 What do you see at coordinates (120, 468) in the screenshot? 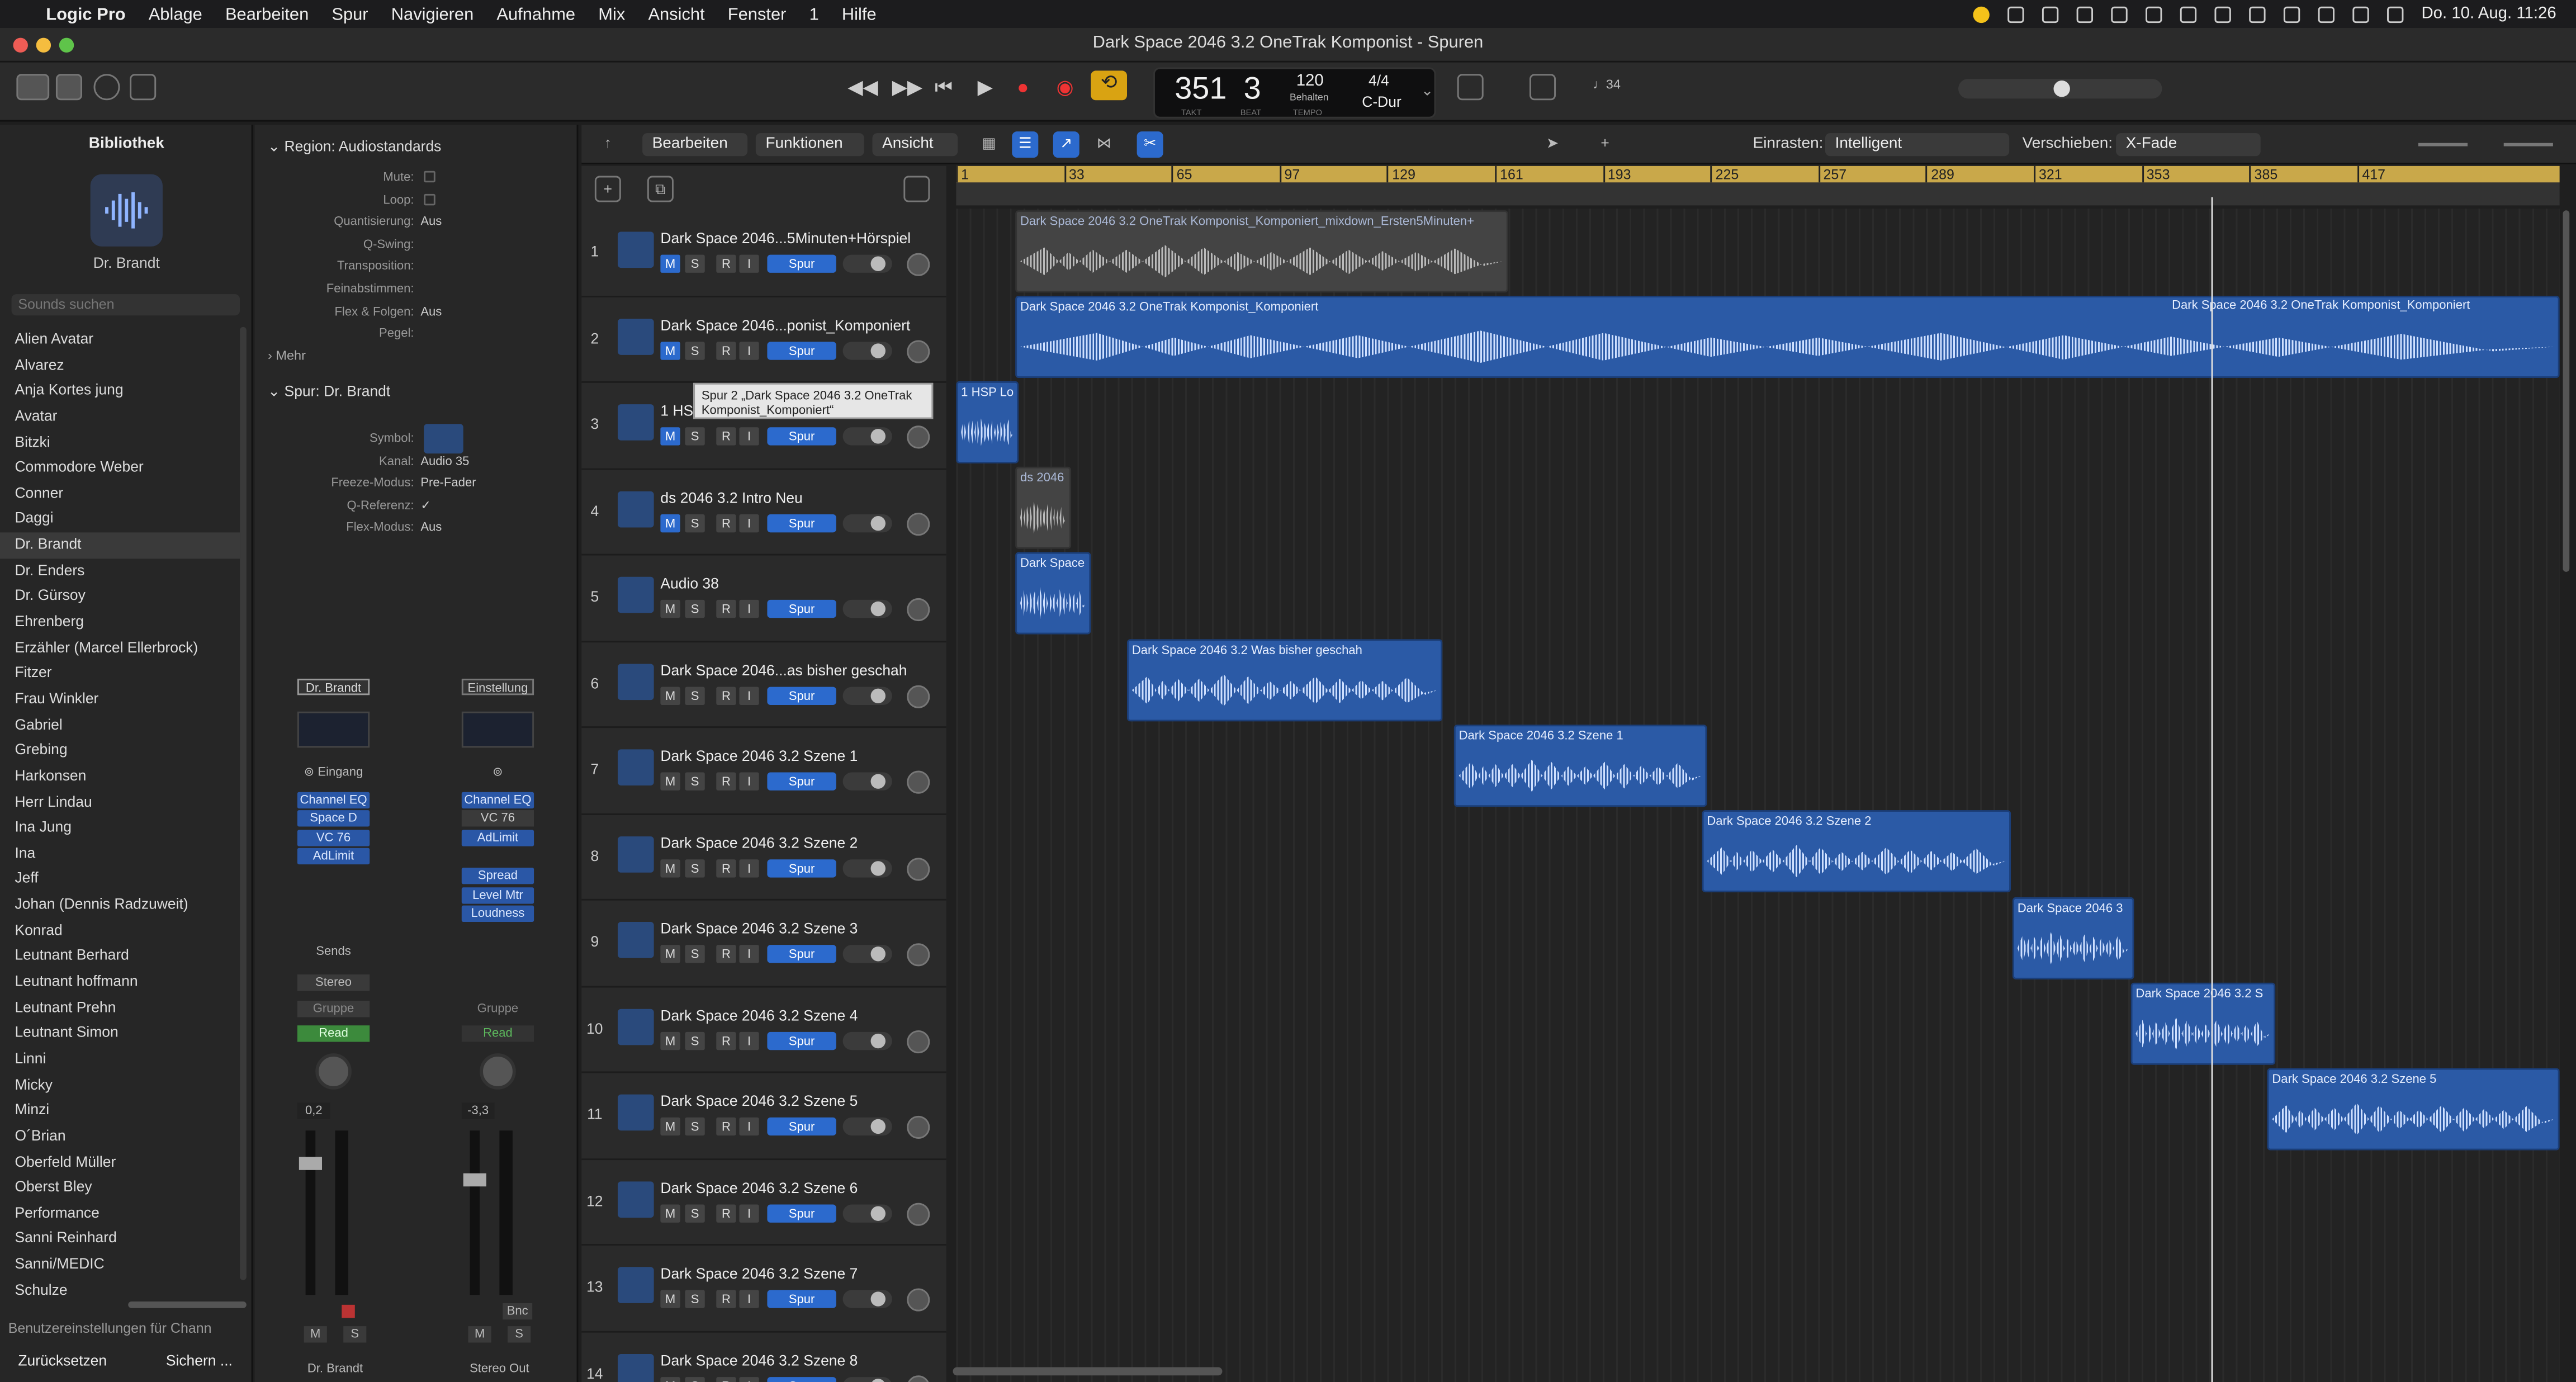
I see `library-item: Commodore Weber` at bounding box center [120, 468].